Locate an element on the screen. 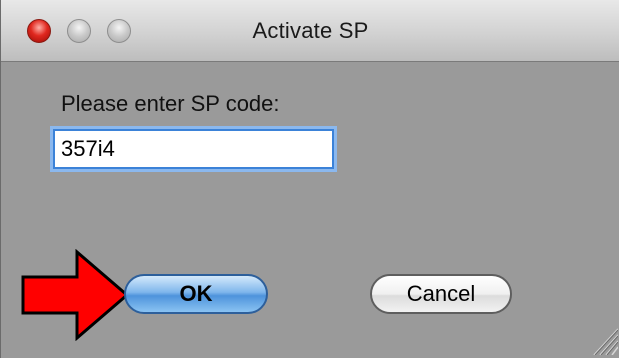 Image resolution: width=619 pixels, height=358 pixels. sp-code-input: 357i4 is located at coordinates (193, 149).